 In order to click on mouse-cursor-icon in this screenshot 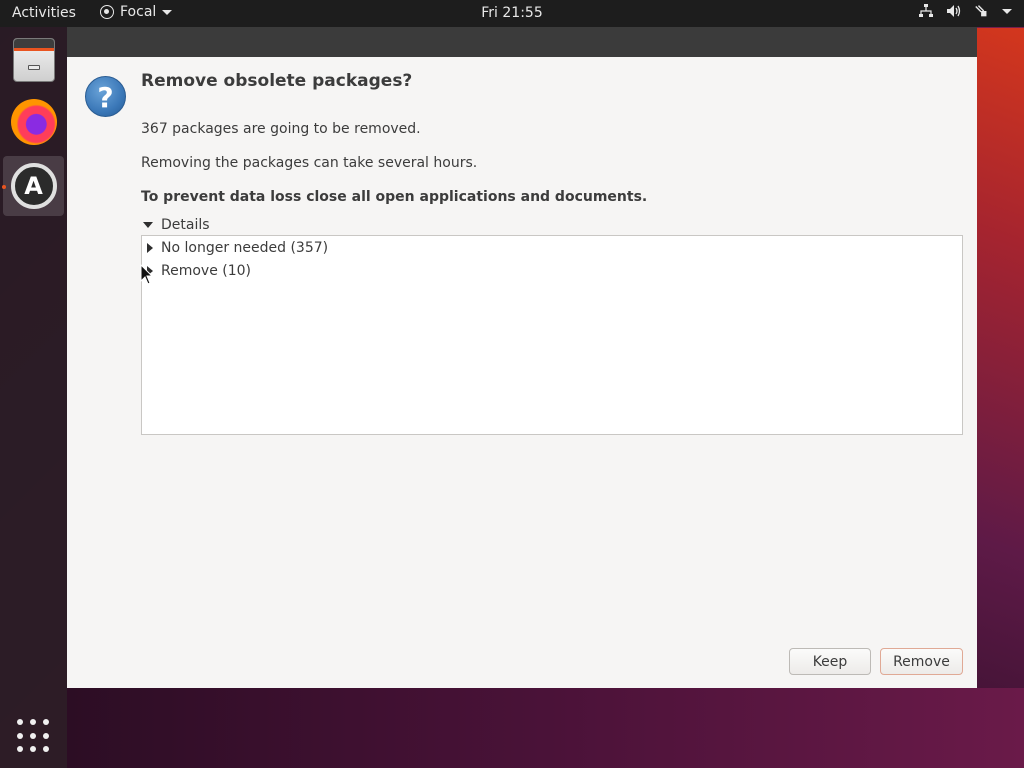, I will do `click(147, 274)`.